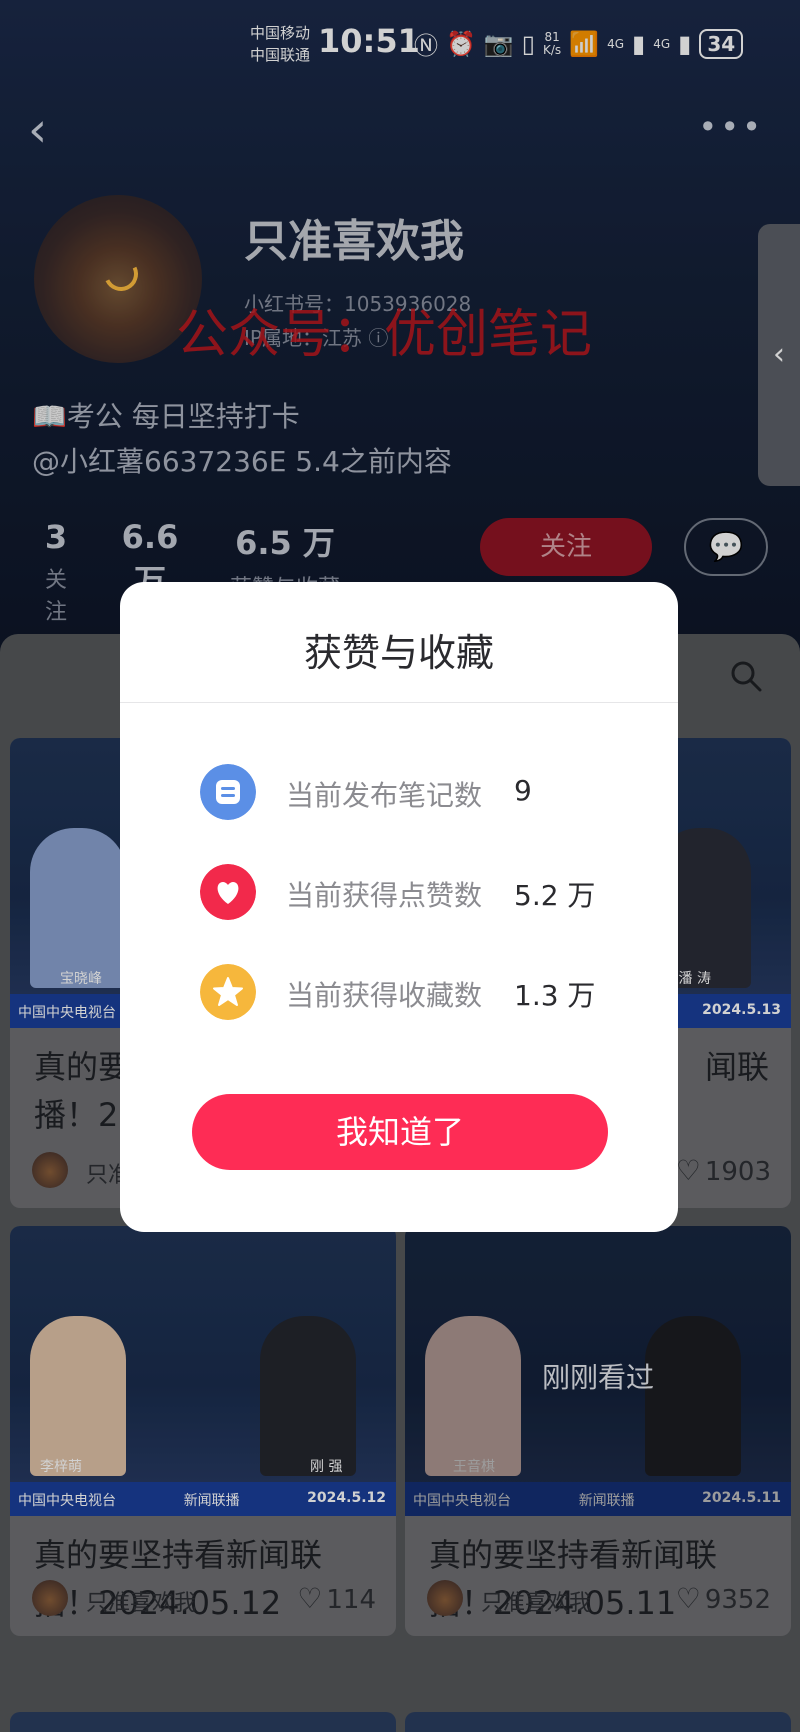 Image resolution: width=800 pixels, height=1732 pixels. I want to click on stat-row-value: 1.3 万, so click(555, 995).